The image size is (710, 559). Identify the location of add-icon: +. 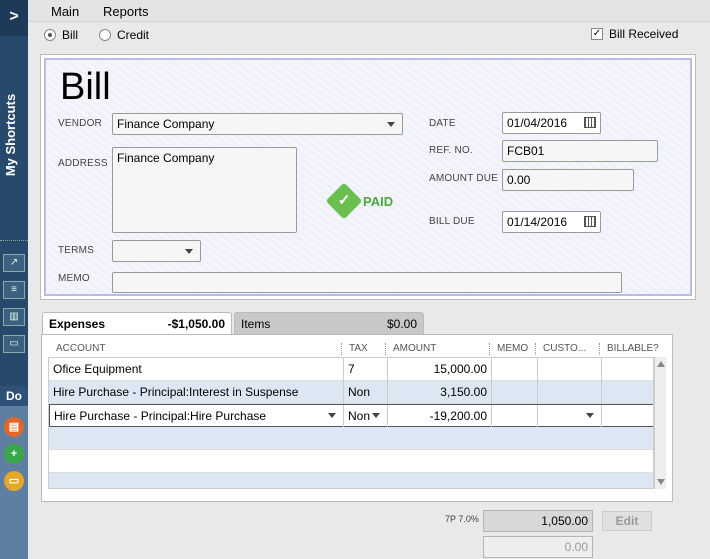
(14, 454).